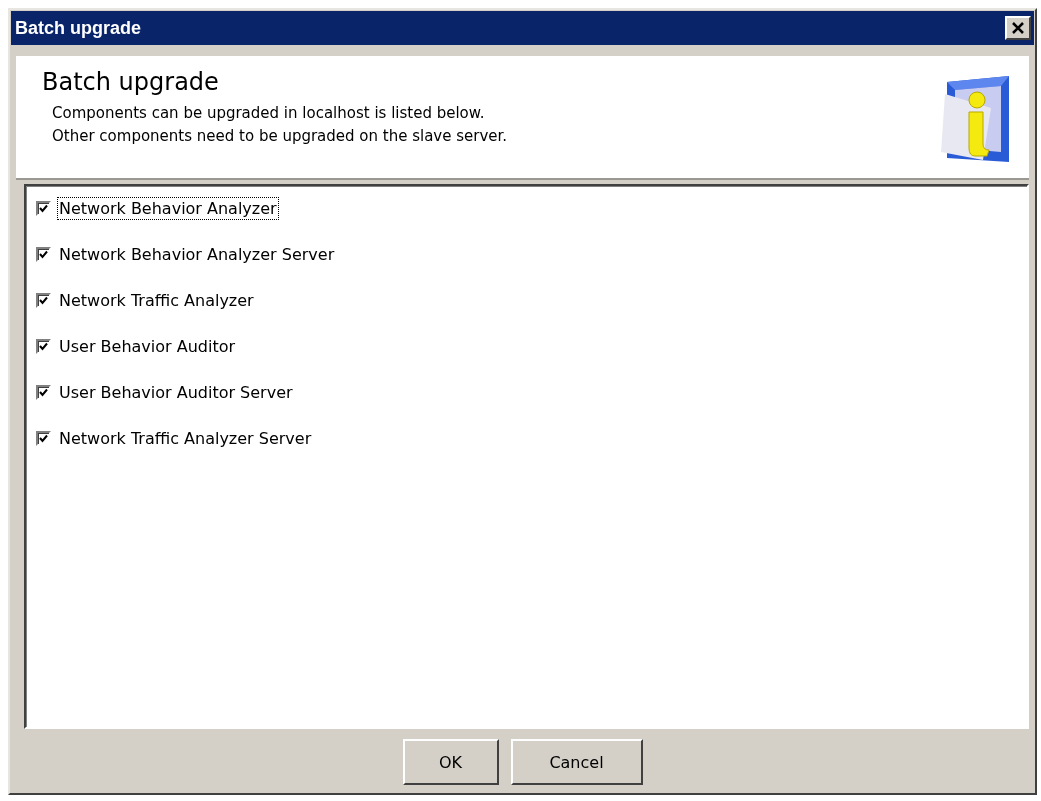 Image resolution: width=1041 pixels, height=801 pixels. Describe the element at coordinates (156, 300) in the screenshot. I see `component-label: Network Traffic Analyzer` at that location.